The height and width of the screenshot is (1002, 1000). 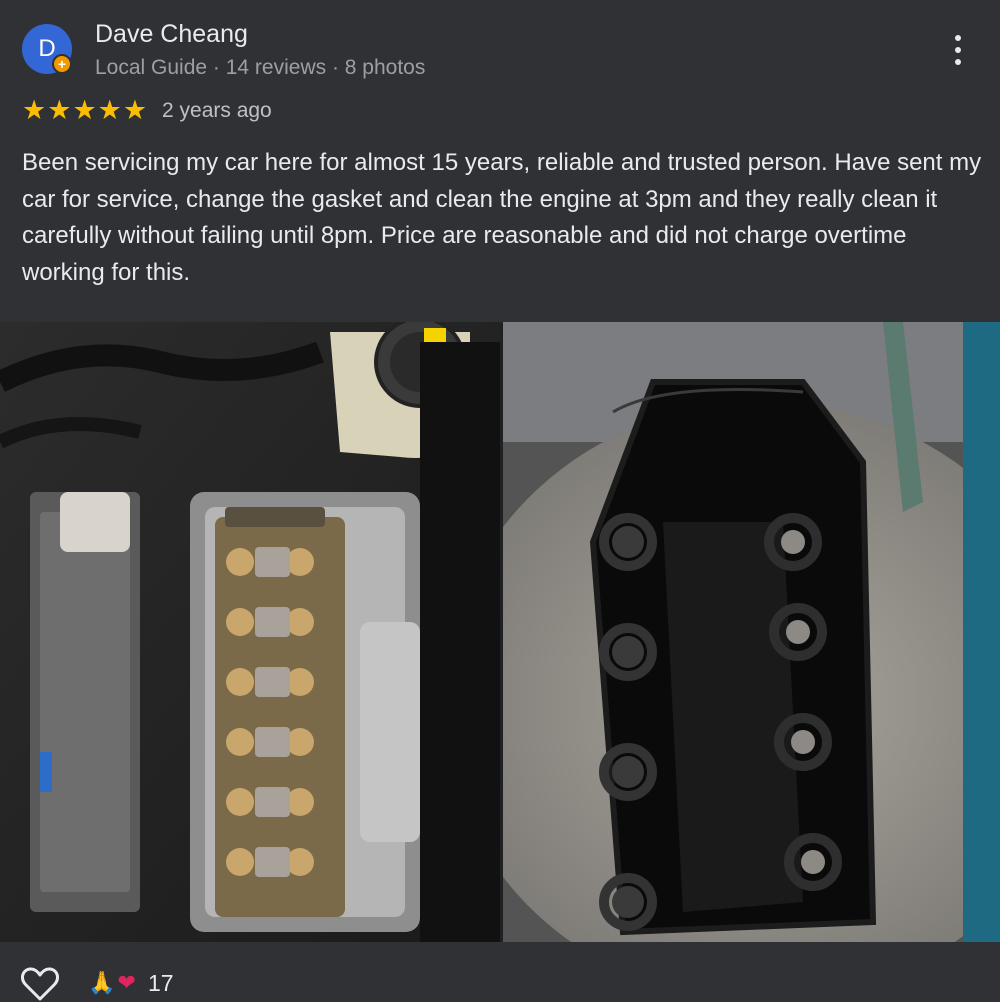 What do you see at coordinates (40, 984) in the screenshot?
I see `heart-outline-icon` at bounding box center [40, 984].